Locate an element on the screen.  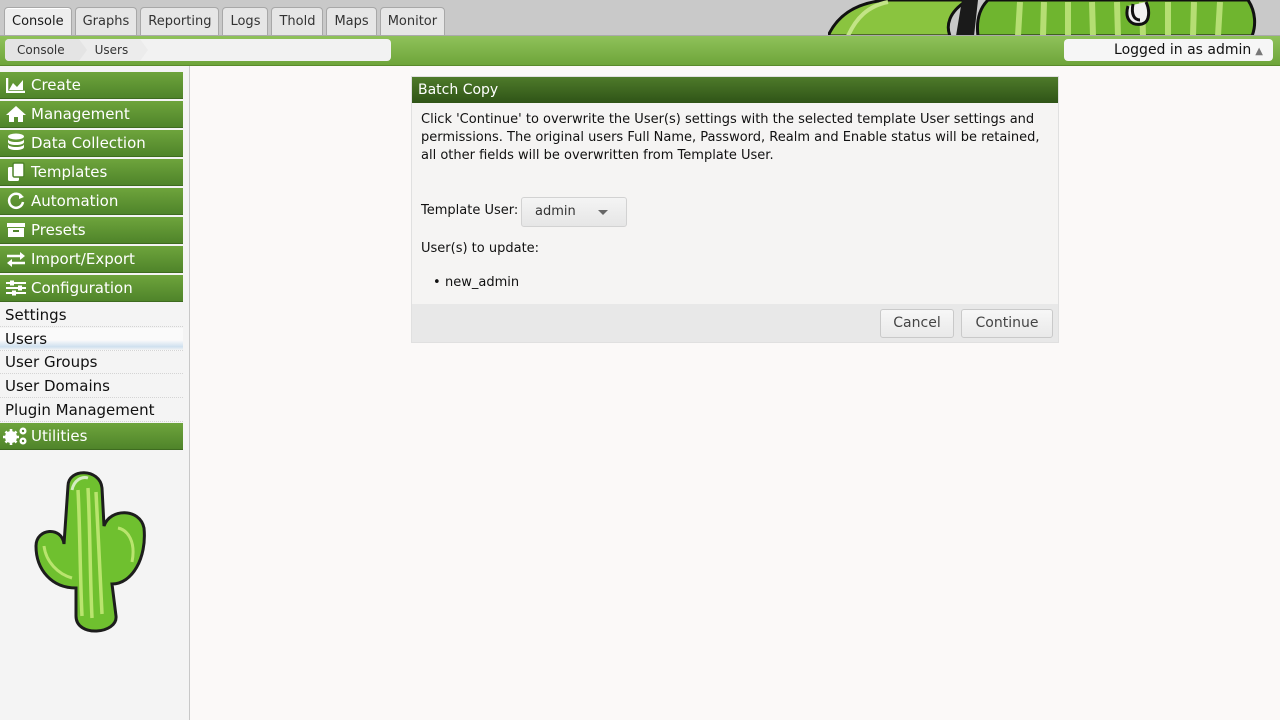
tab-console: Console is located at coordinates (38, 21).